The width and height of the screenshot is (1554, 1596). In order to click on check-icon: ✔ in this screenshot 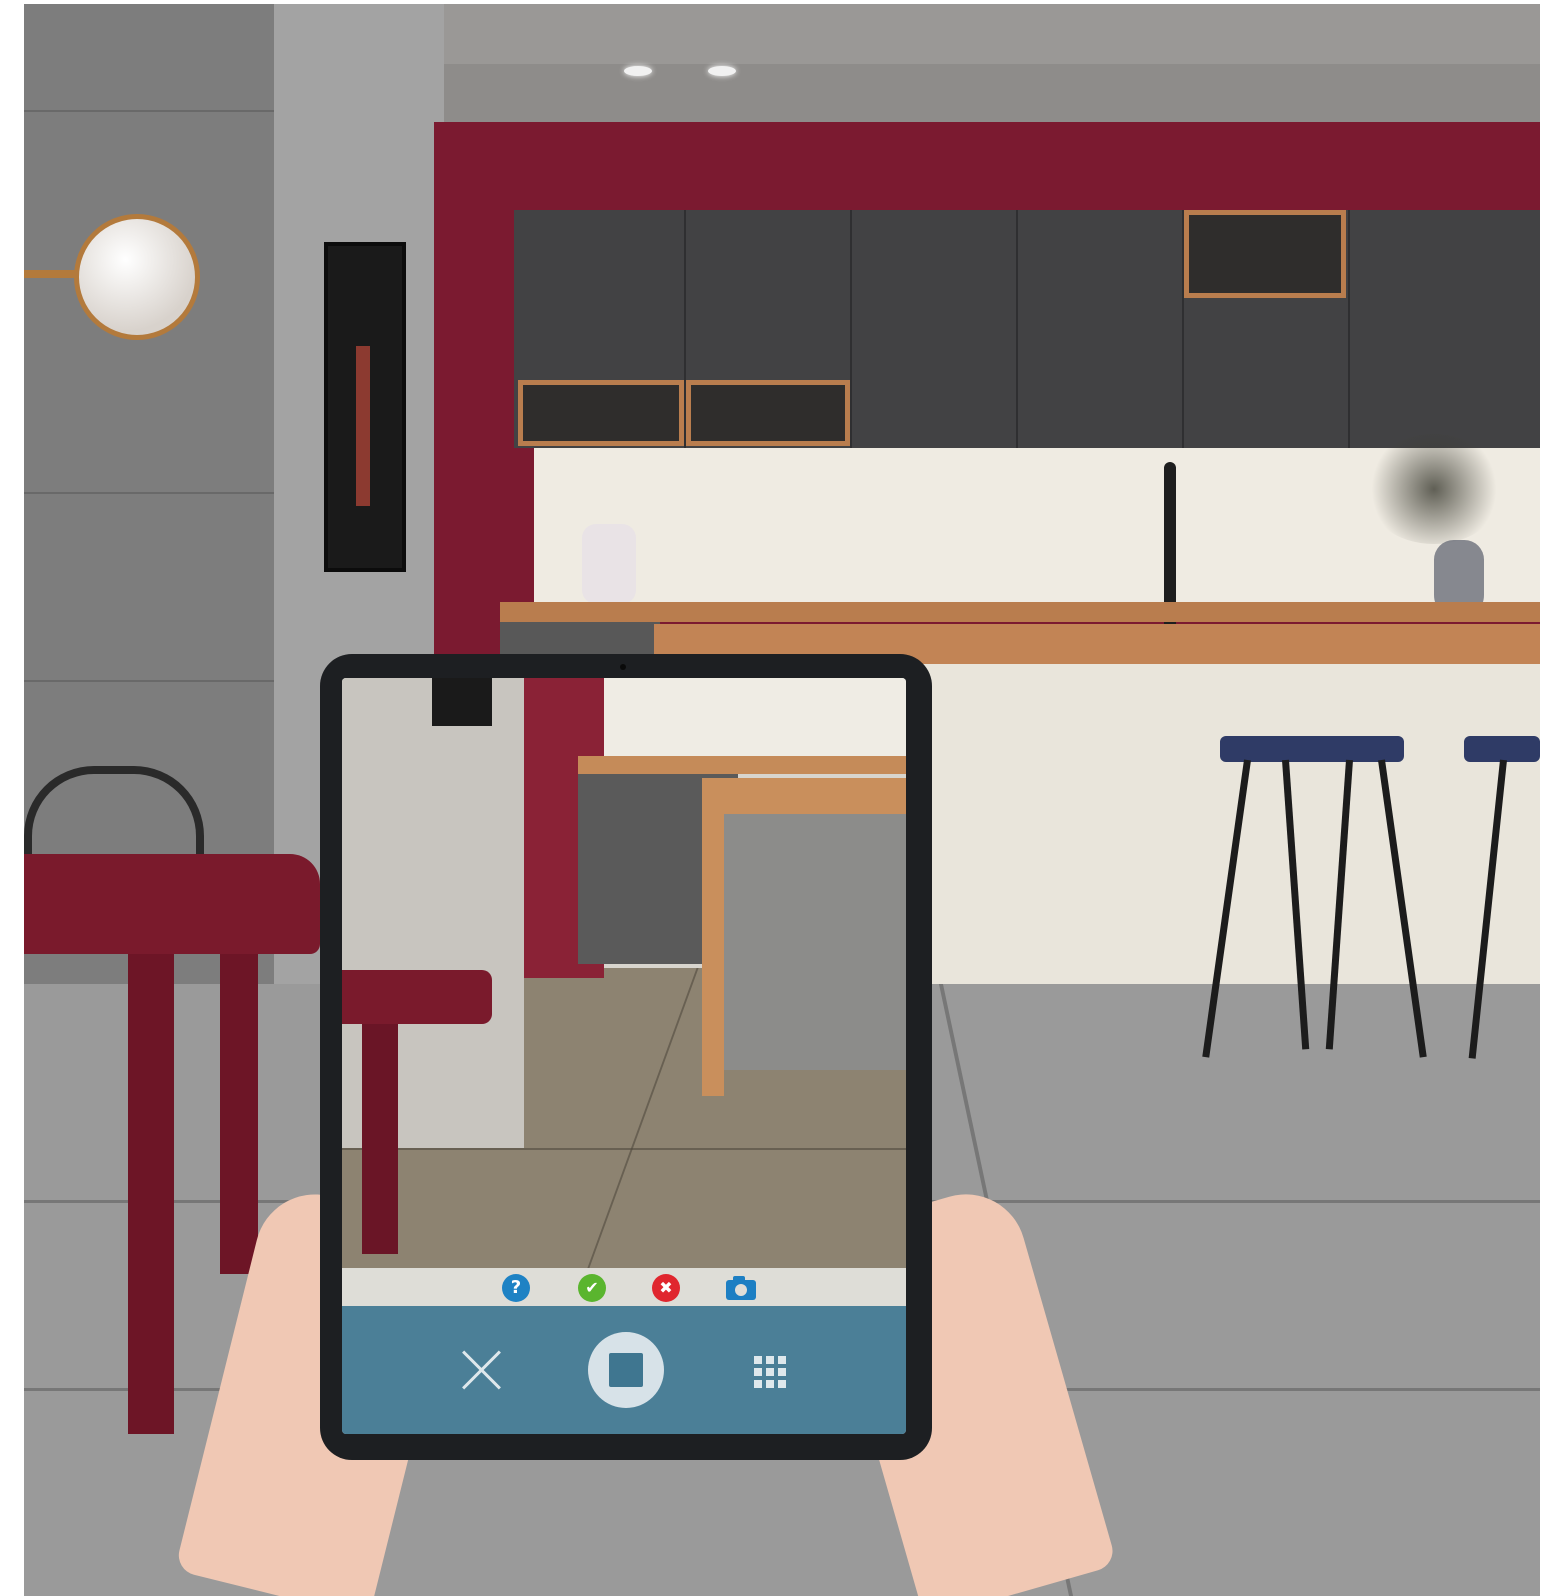, I will do `click(592, 1287)`.